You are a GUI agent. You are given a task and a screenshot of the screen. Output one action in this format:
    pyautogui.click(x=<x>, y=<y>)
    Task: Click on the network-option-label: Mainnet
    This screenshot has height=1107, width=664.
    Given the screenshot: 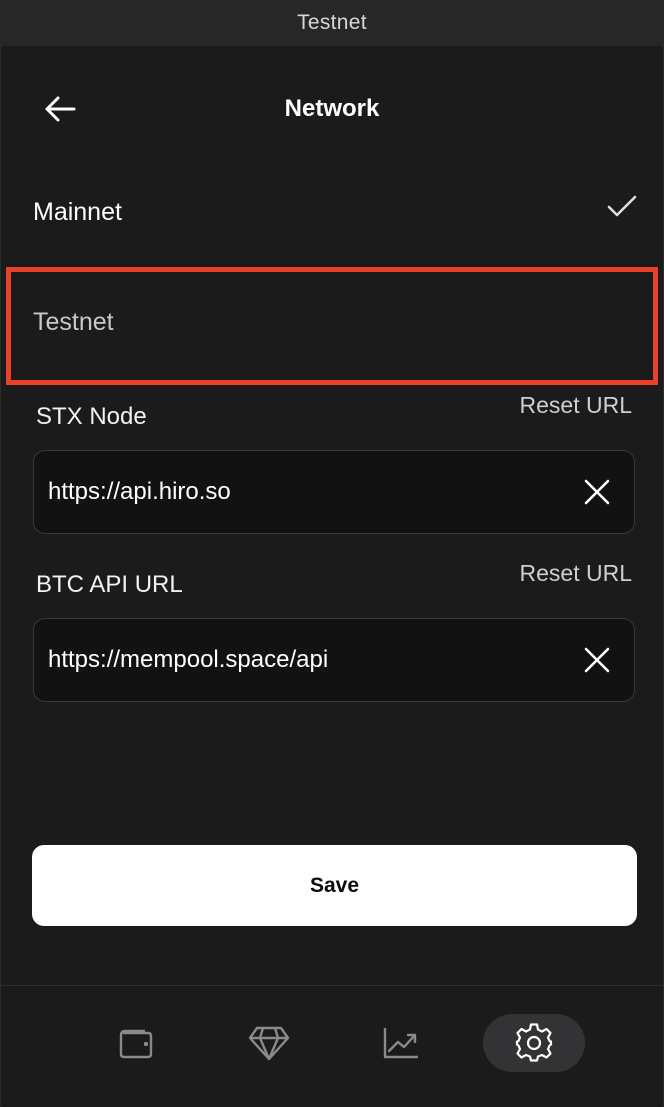 What is the action you would take?
    pyautogui.click(x=77, y=212)
    